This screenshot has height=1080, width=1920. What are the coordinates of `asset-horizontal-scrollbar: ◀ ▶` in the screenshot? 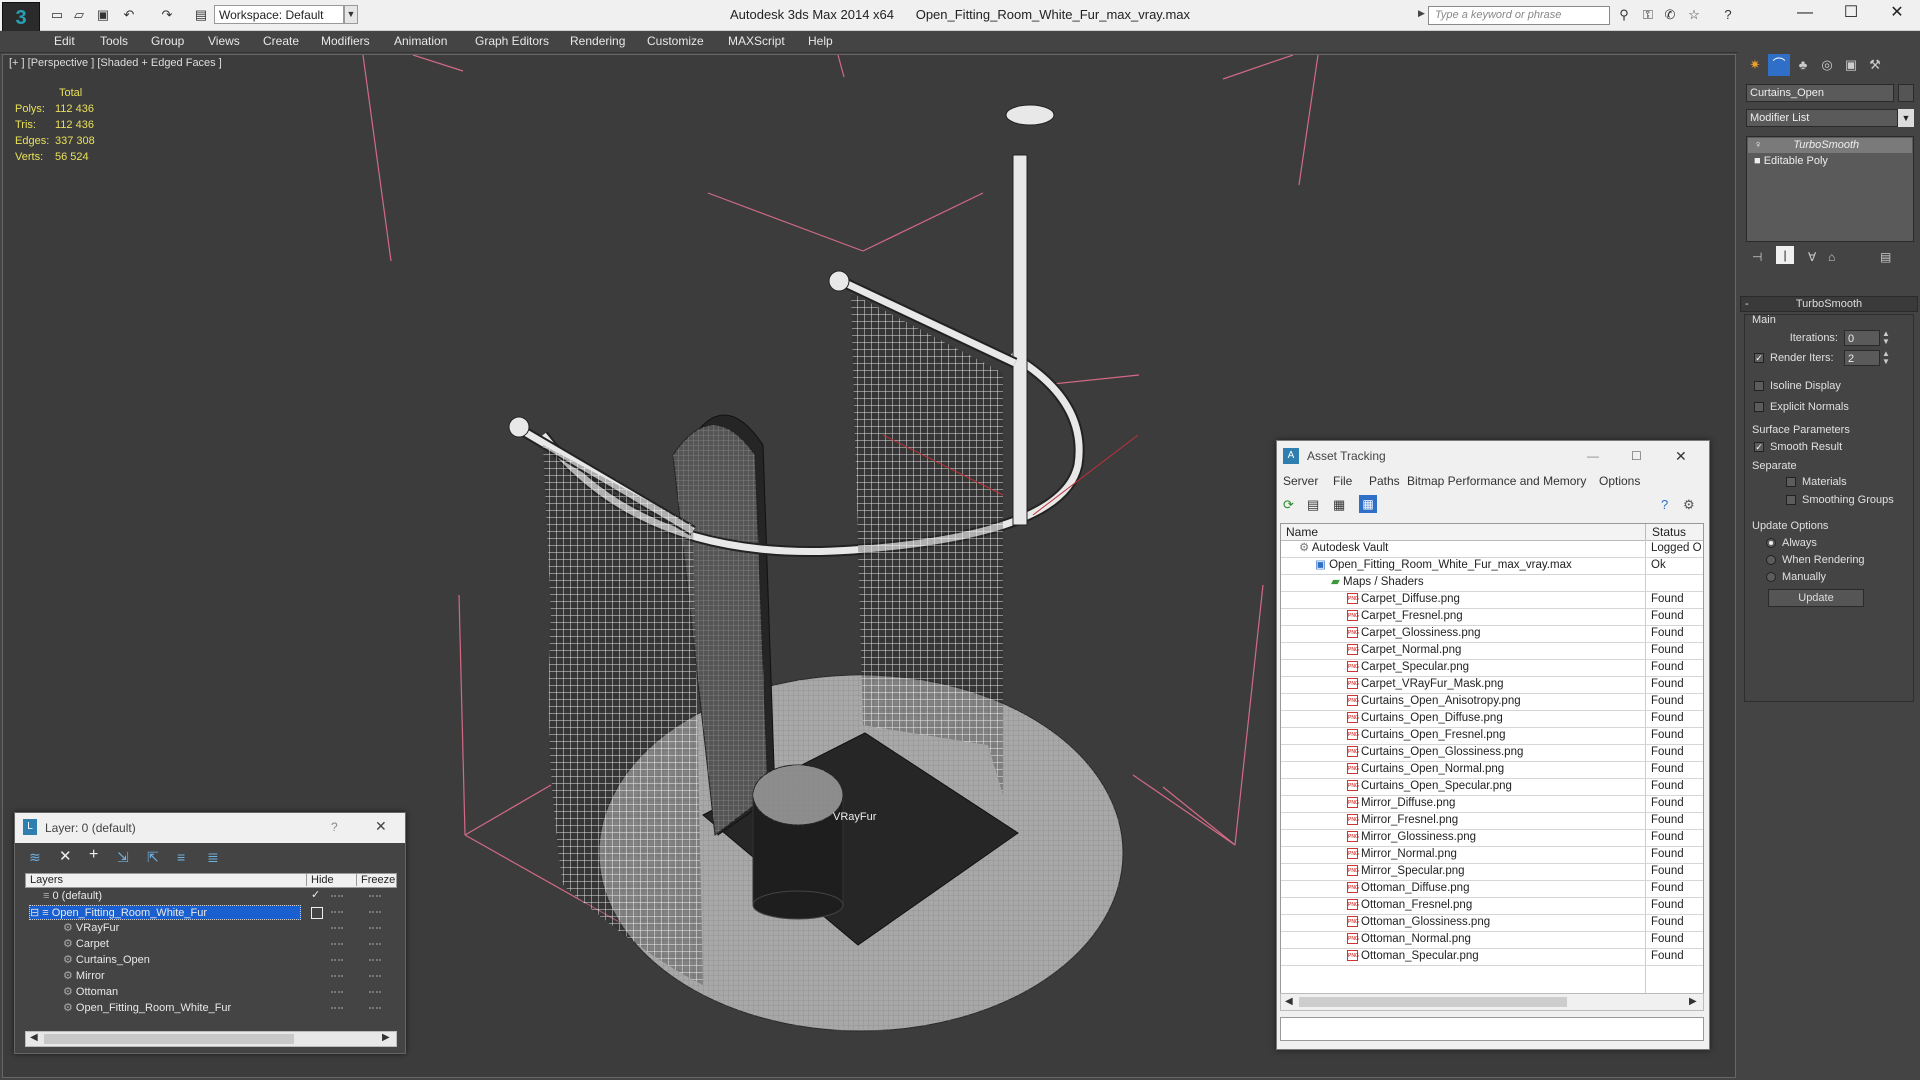 It's located at (1492, 1002).